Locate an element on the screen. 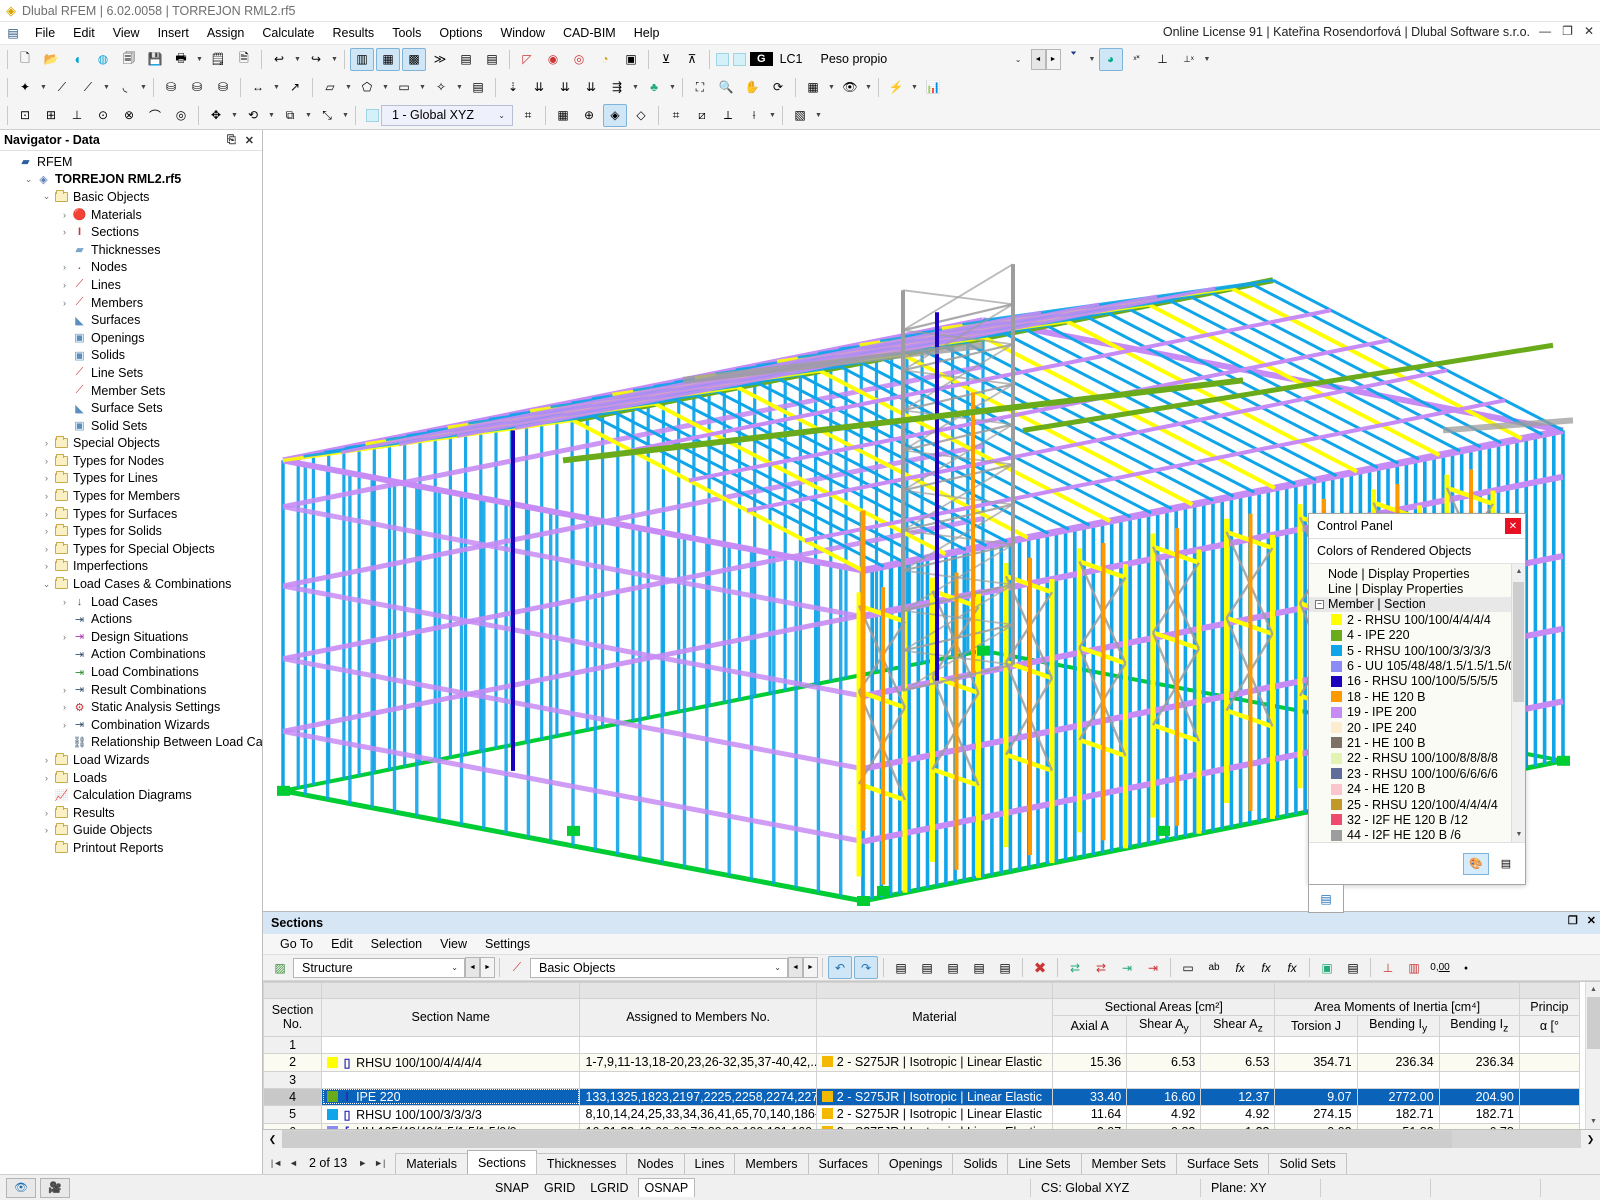 The height and width of the screenshot is (1200, 1600). navigator-item-types-for-lines: › Types for Lines is located at coordinates (131, 479).